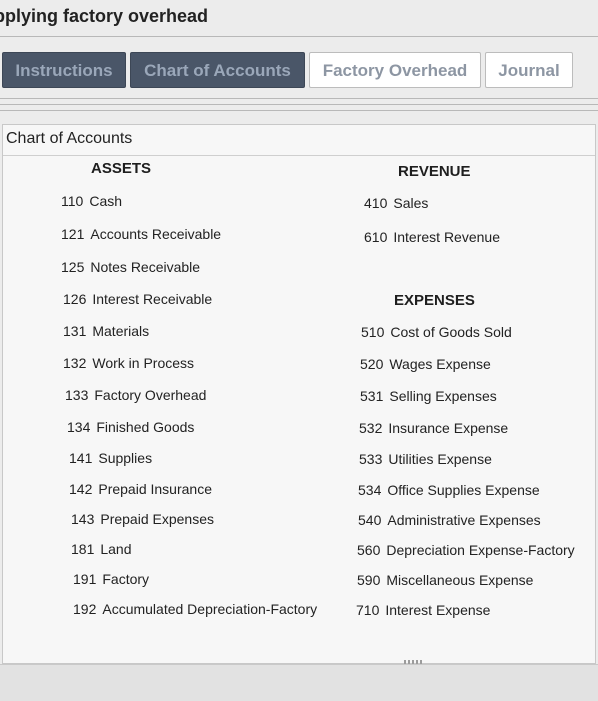 The height and width of the screenshot is (701, 598). I want to click on assets-account-row: 131 Materials, so click(106, 331).